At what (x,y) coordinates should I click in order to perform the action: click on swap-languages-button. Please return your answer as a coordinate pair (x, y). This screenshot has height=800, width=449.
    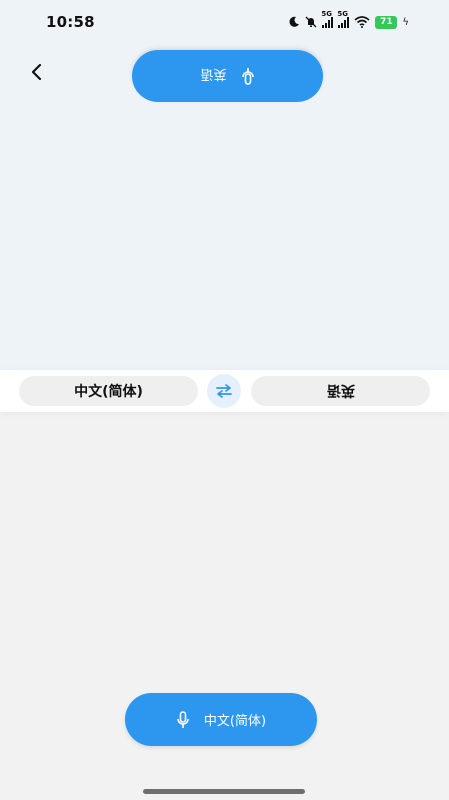
    Looking at the image, I should click on (224, 391).